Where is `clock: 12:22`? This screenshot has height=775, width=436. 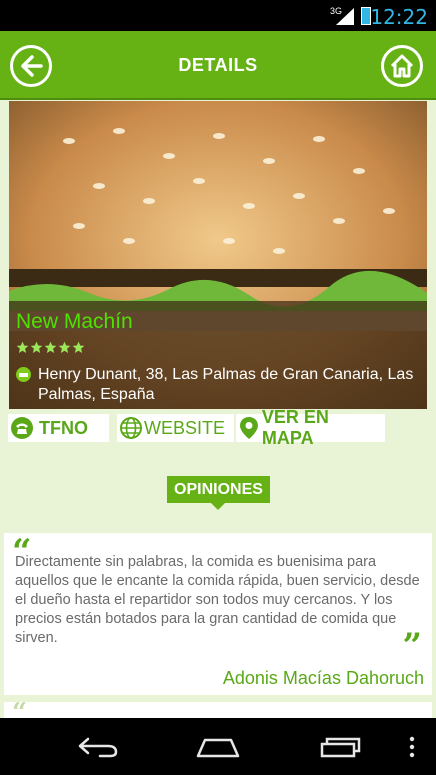
clock: 12:22 is located at coordinates (399, 17).